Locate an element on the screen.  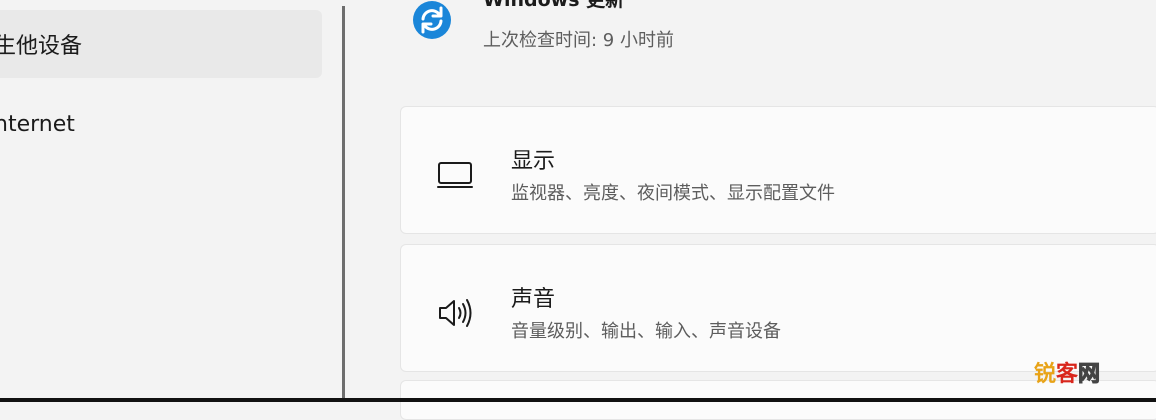
bottom-border is located at coordinates (578, 400).